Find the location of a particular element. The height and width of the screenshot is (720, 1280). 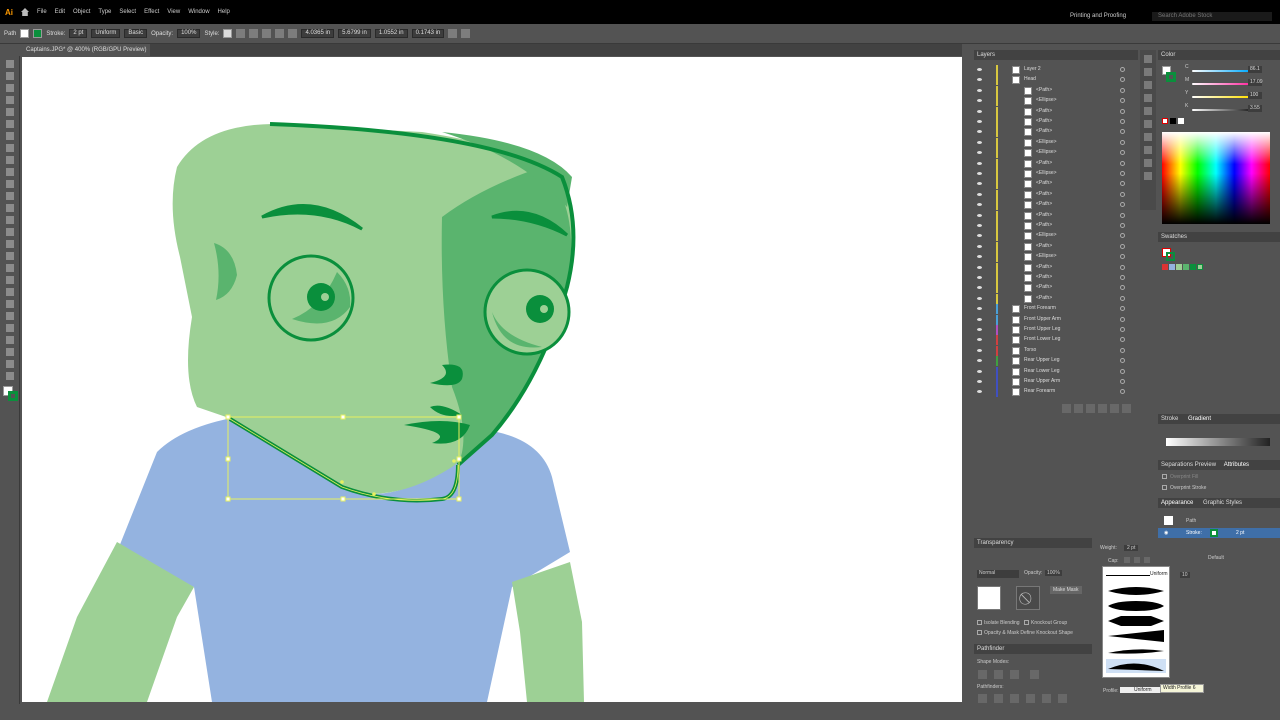

layer-row: Head is located at coordinates (1056, 80).